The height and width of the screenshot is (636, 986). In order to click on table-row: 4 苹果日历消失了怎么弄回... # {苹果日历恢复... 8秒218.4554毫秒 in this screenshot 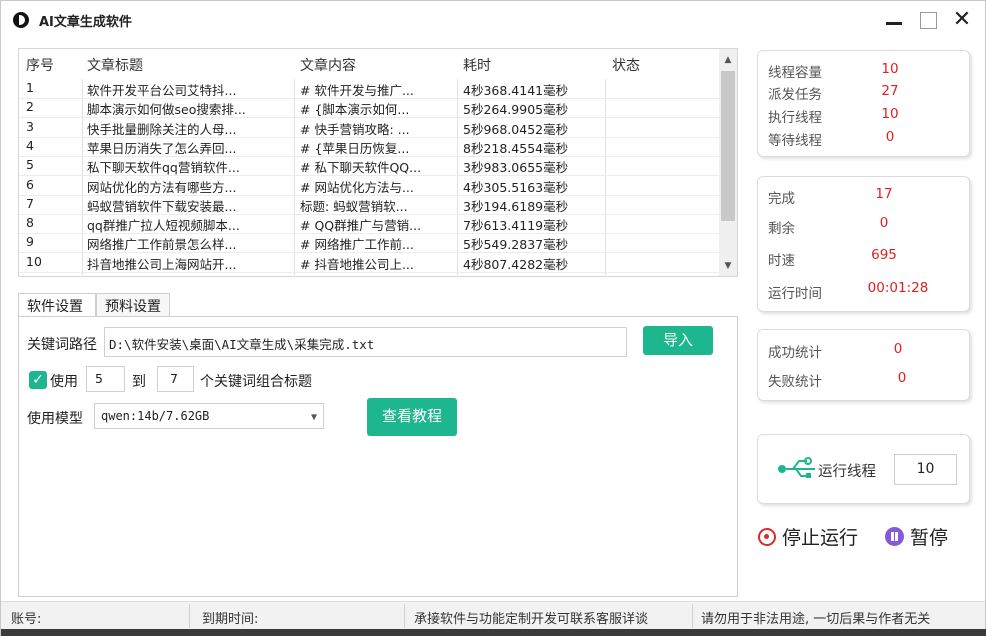, I will do `click(369, 147)`.